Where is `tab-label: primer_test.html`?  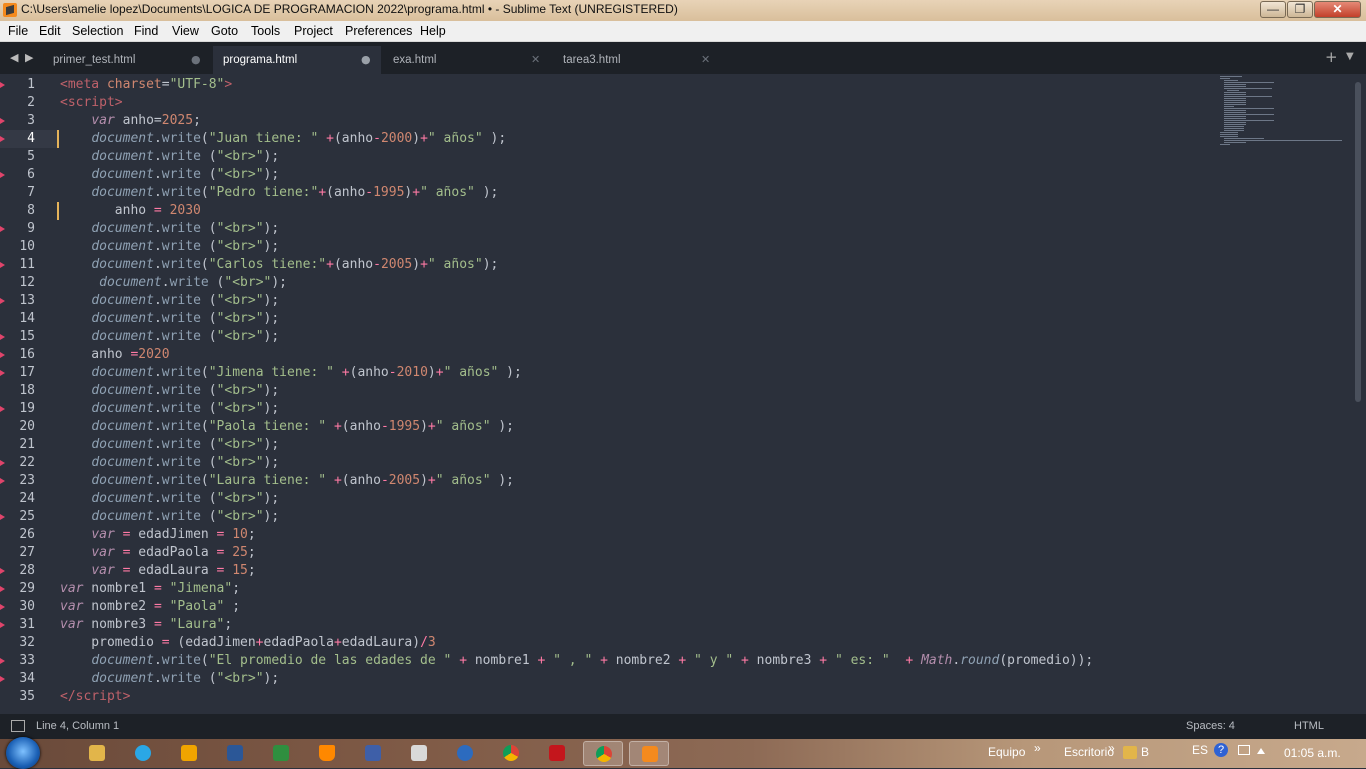 tab-label: primer_test.html is located at coordinates (94, 60).